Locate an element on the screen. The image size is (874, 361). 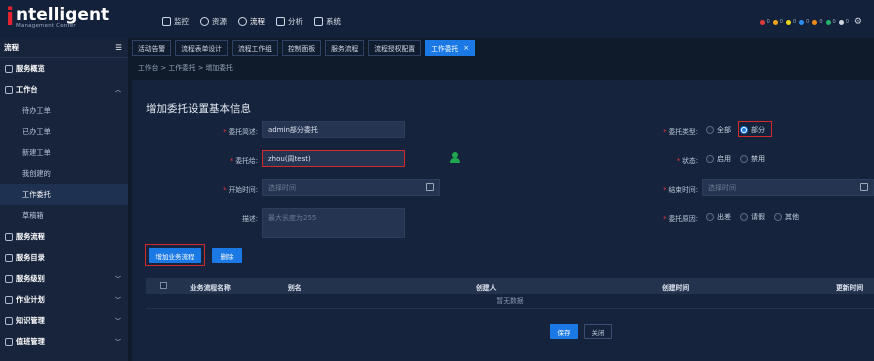
delete-button: 删除 is located at coordinates (227, 255).